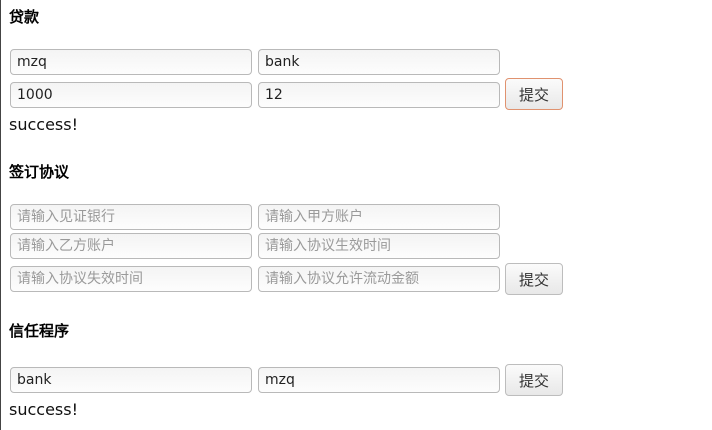 The height and width of the screenshot is (430, 712). What do you see at coordinates (24, 17) in the screenshot?
I see `loan-heading: 贷款` at bounding box center [24, 17].